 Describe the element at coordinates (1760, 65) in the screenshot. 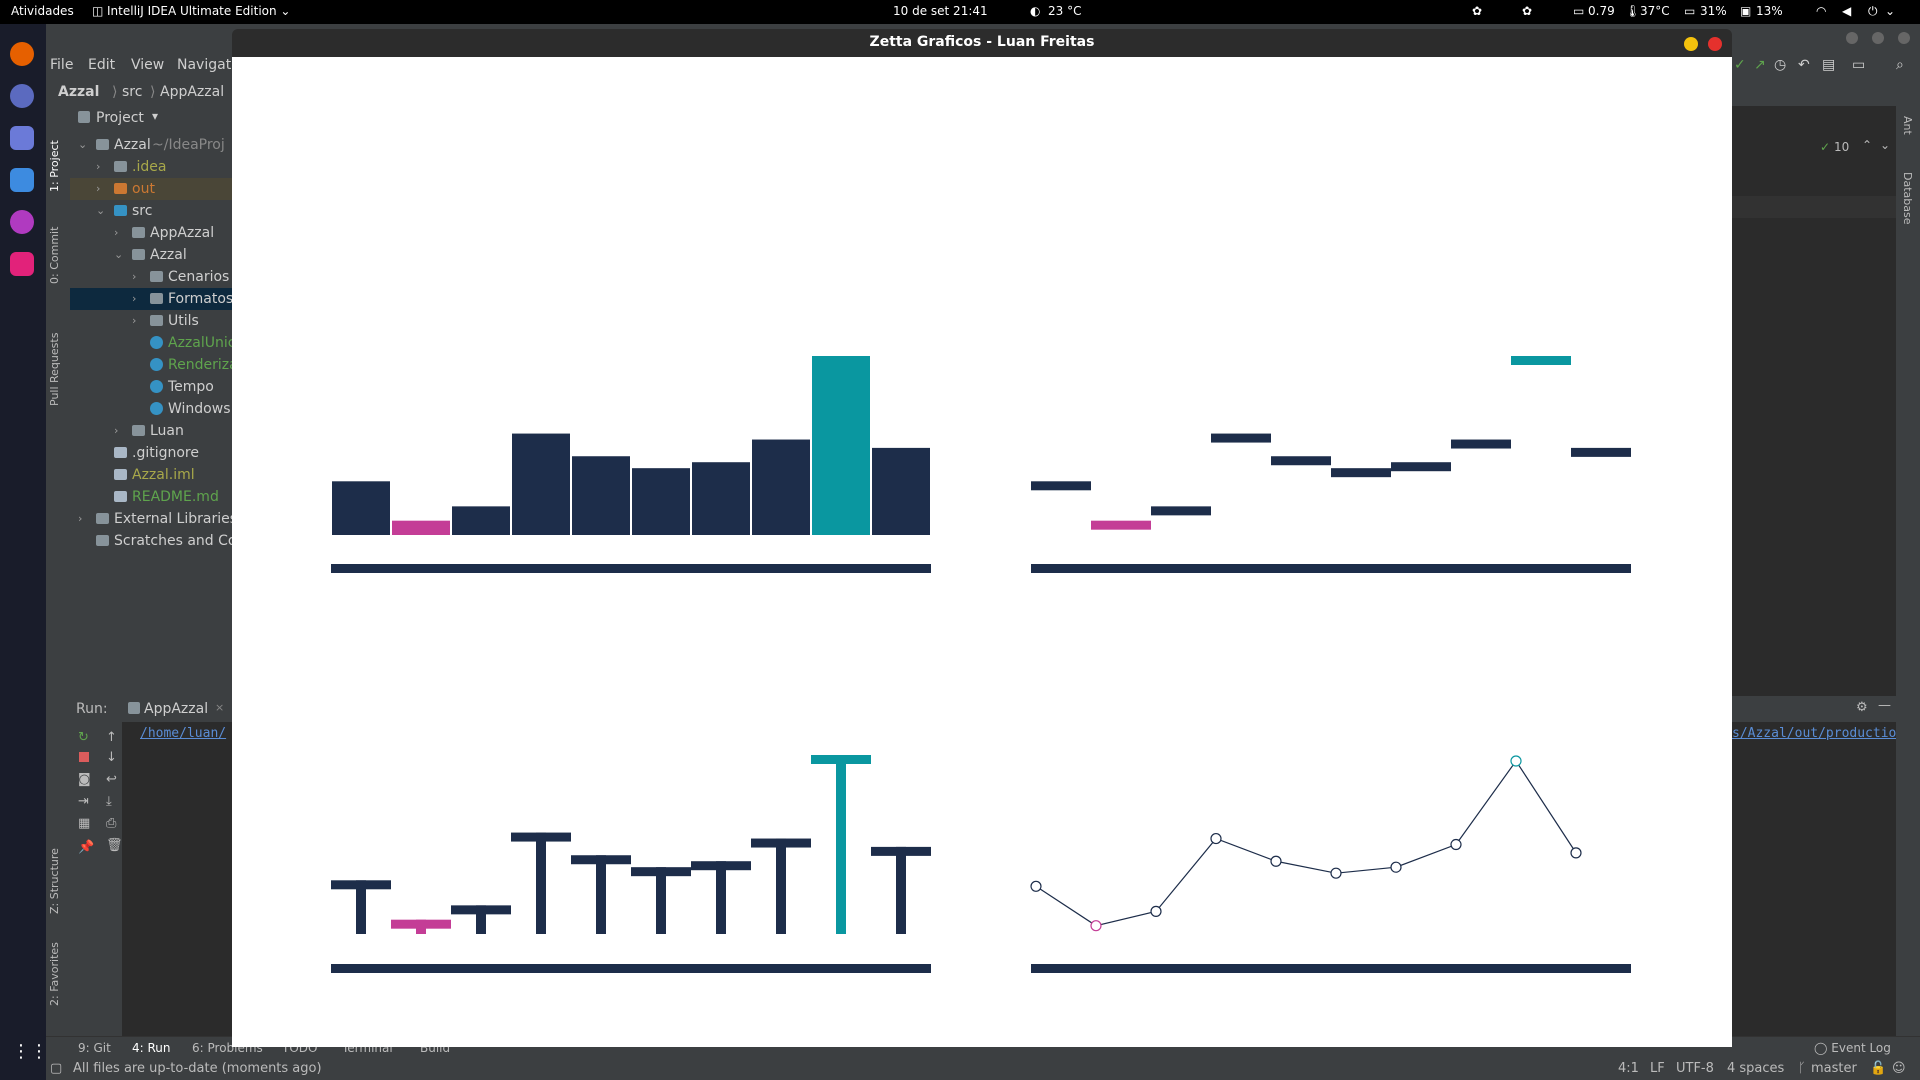

I see `push-arrow-icon: ↗` at that location.